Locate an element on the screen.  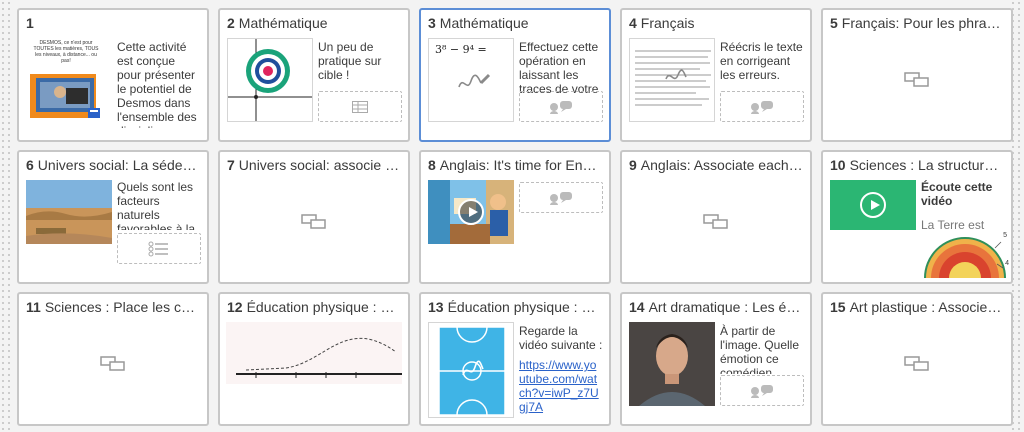
diagram-label-5: 5 is located at coordinates (1005, 235).